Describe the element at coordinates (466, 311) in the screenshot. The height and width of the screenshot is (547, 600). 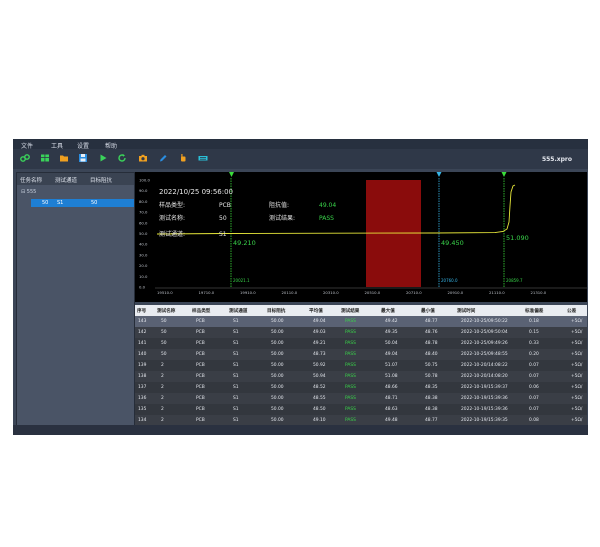
I see `column-header: 测试时间` at that location.